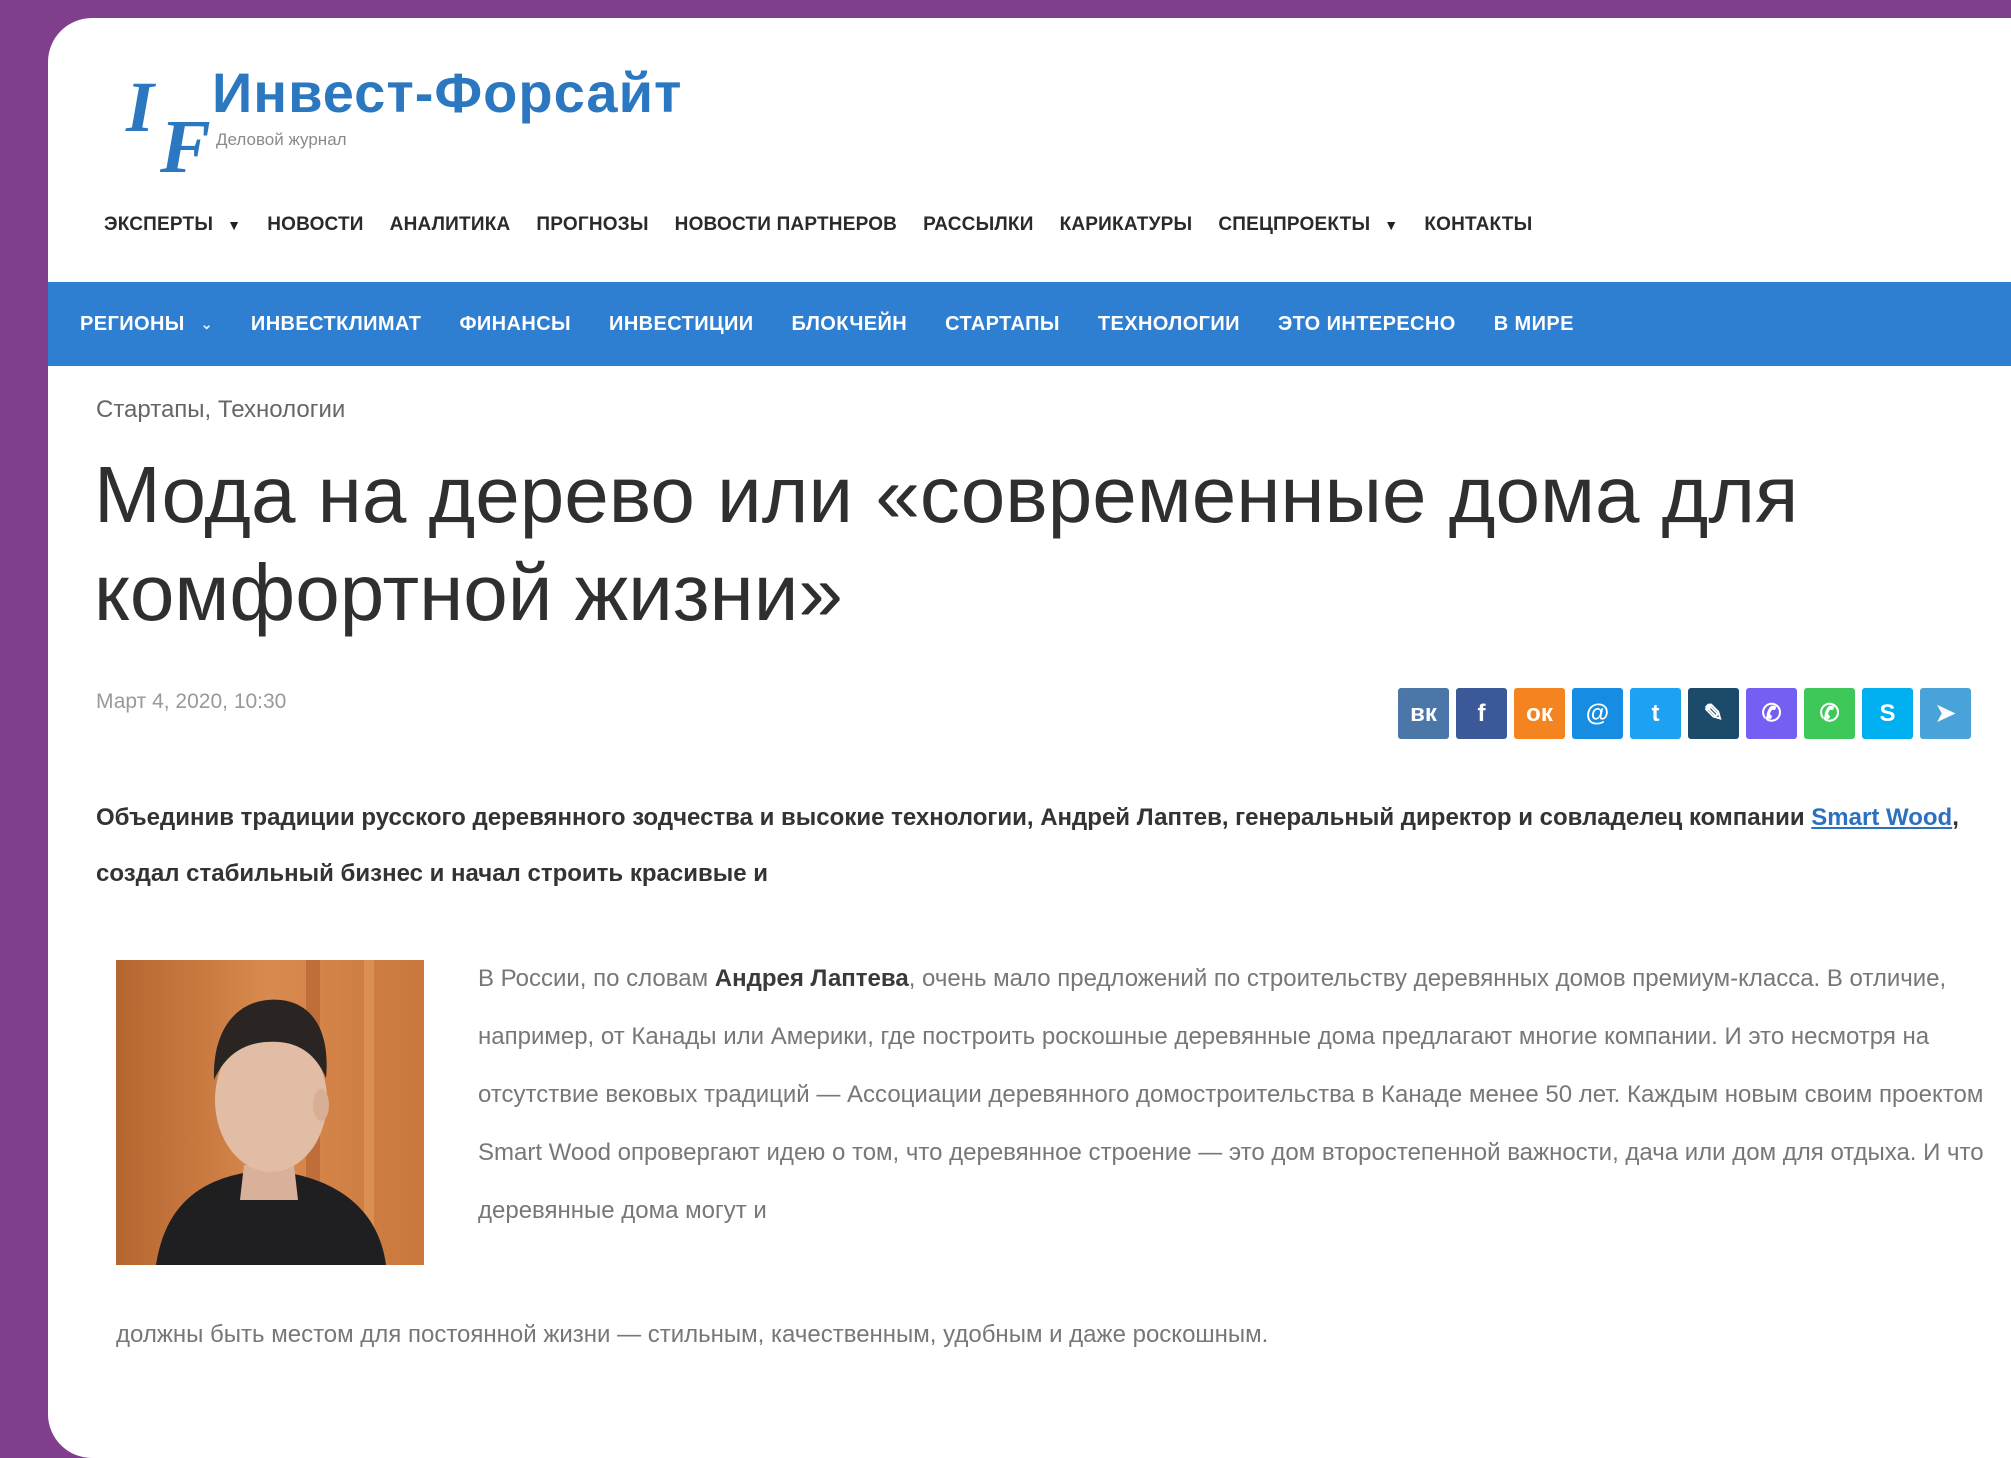  I want to click on category-nav-item: РЕГИОНЫ ⌄, so click(146, 324).